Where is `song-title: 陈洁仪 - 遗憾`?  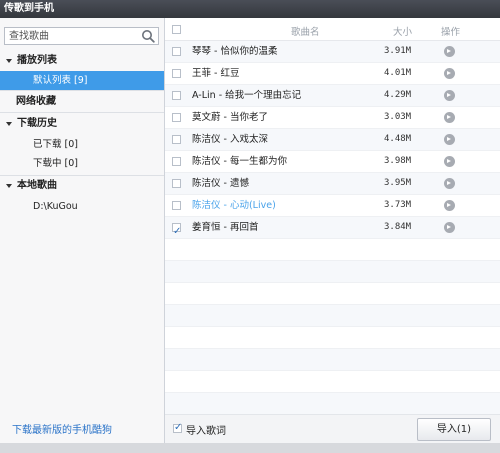
song-title: 陈洁仪 - 遗憾 is located at coordinates (220, 183).